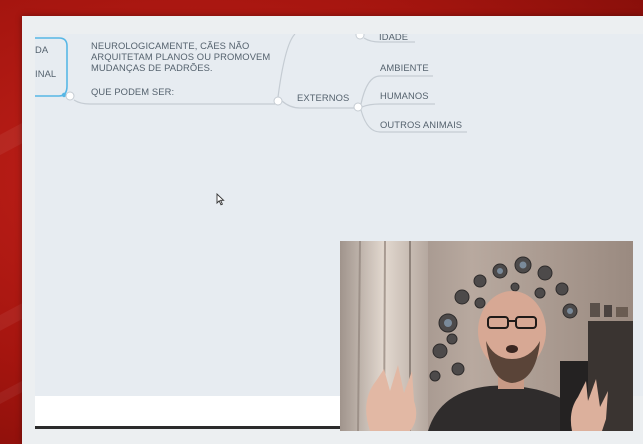 Image resolution: width=643 pixels, height=444 pixels. Describe the element at coordinates (187, 427) in the screenshot. I see `bottom-divider` at that location.